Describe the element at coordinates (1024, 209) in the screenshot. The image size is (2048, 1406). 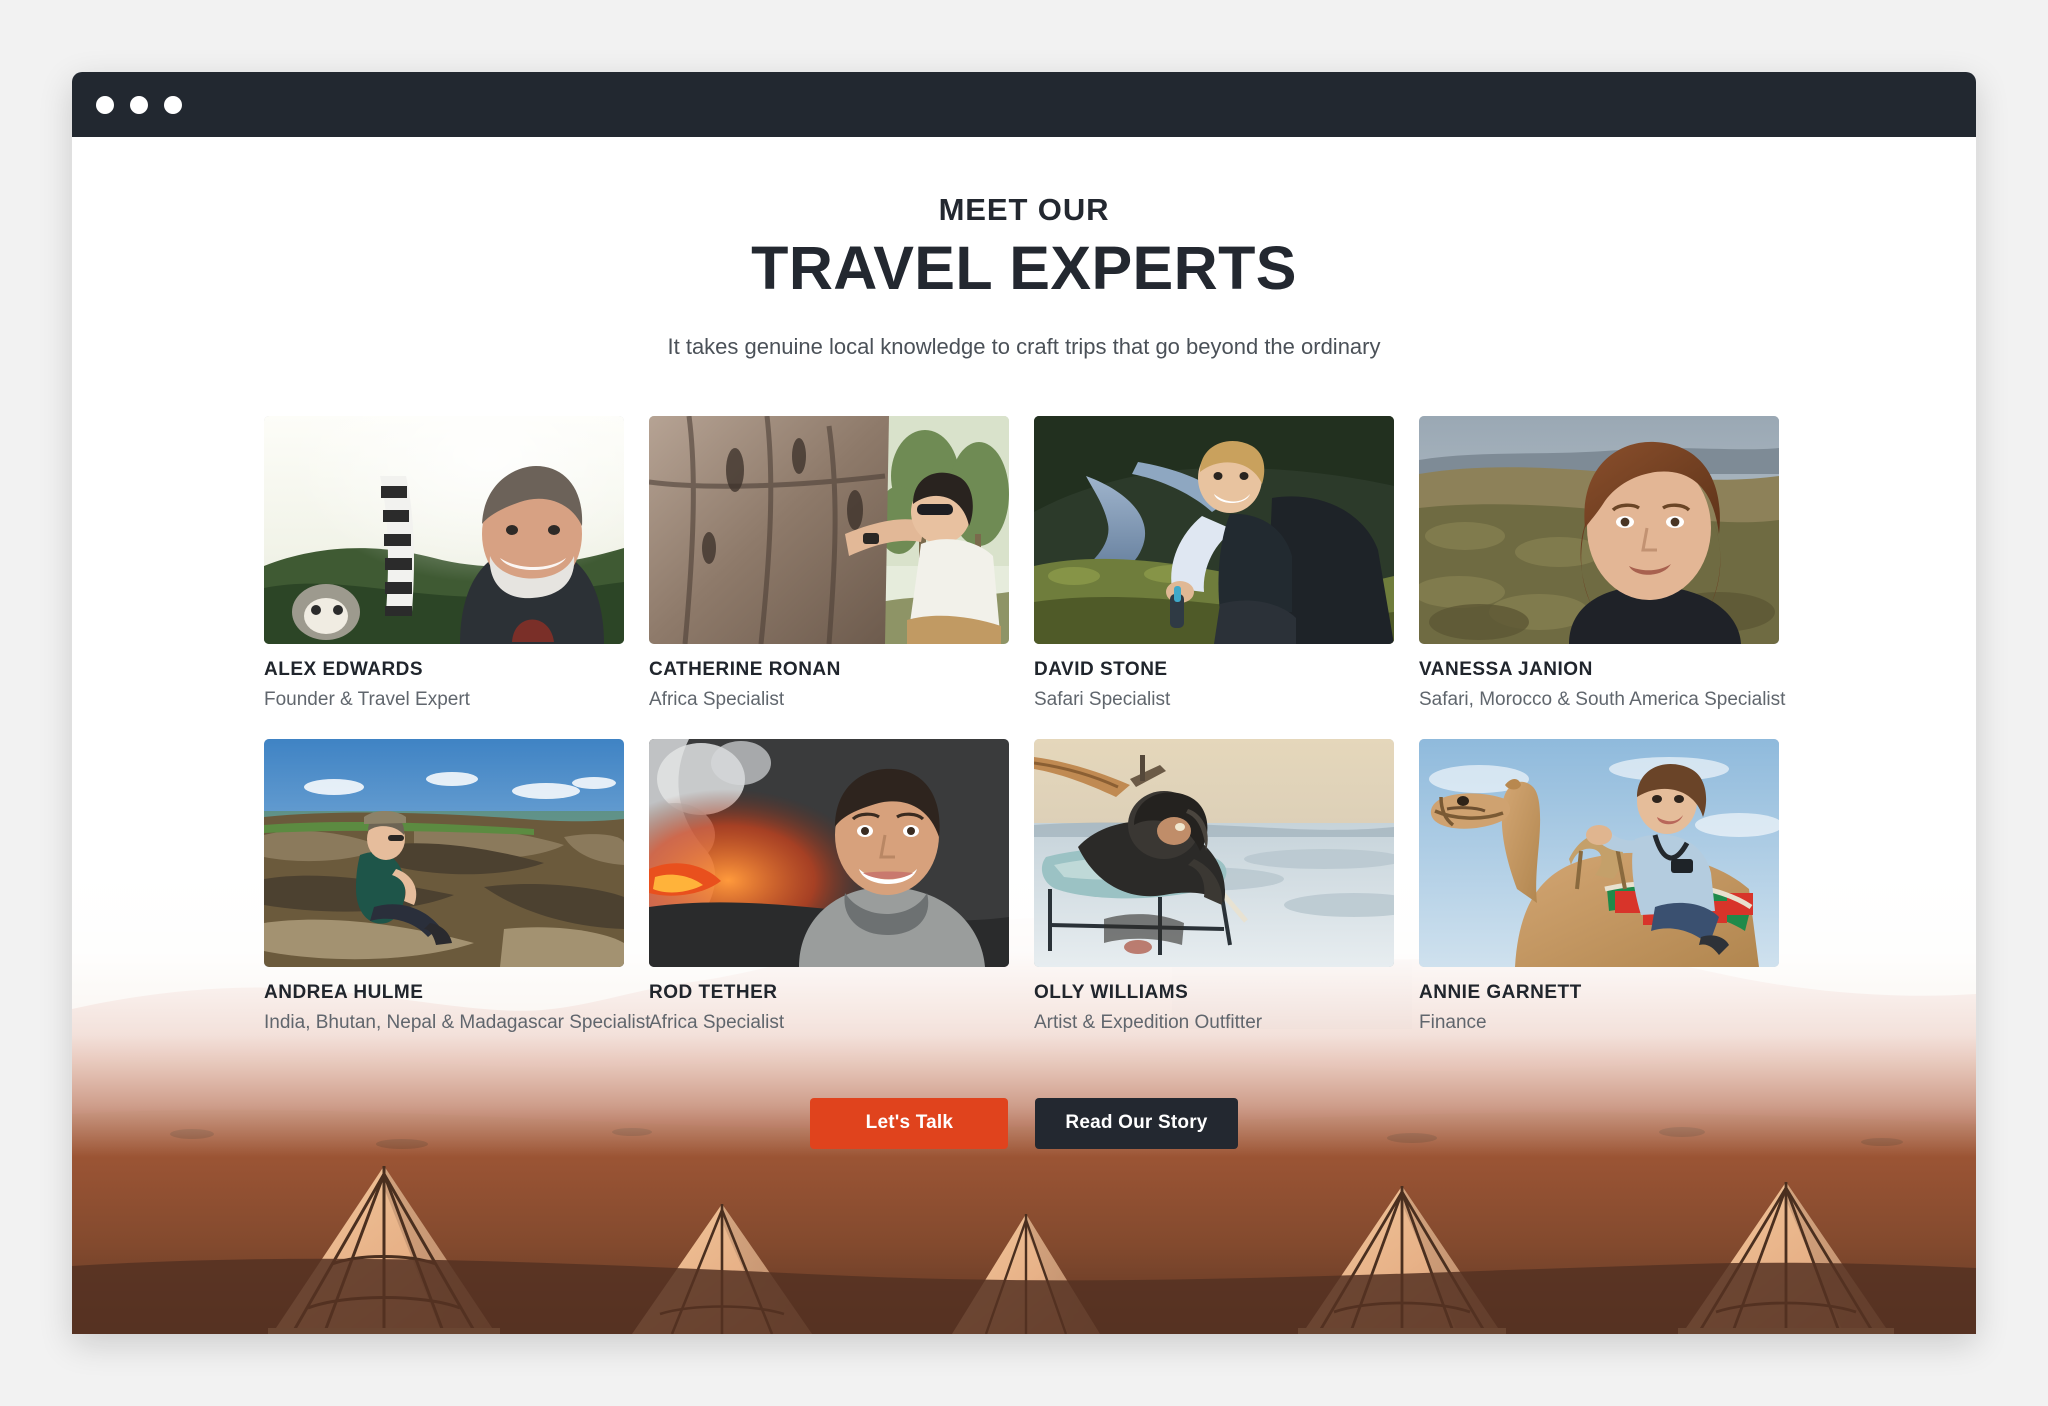
I see `section-eyebrow: MEET OUR` at that location.